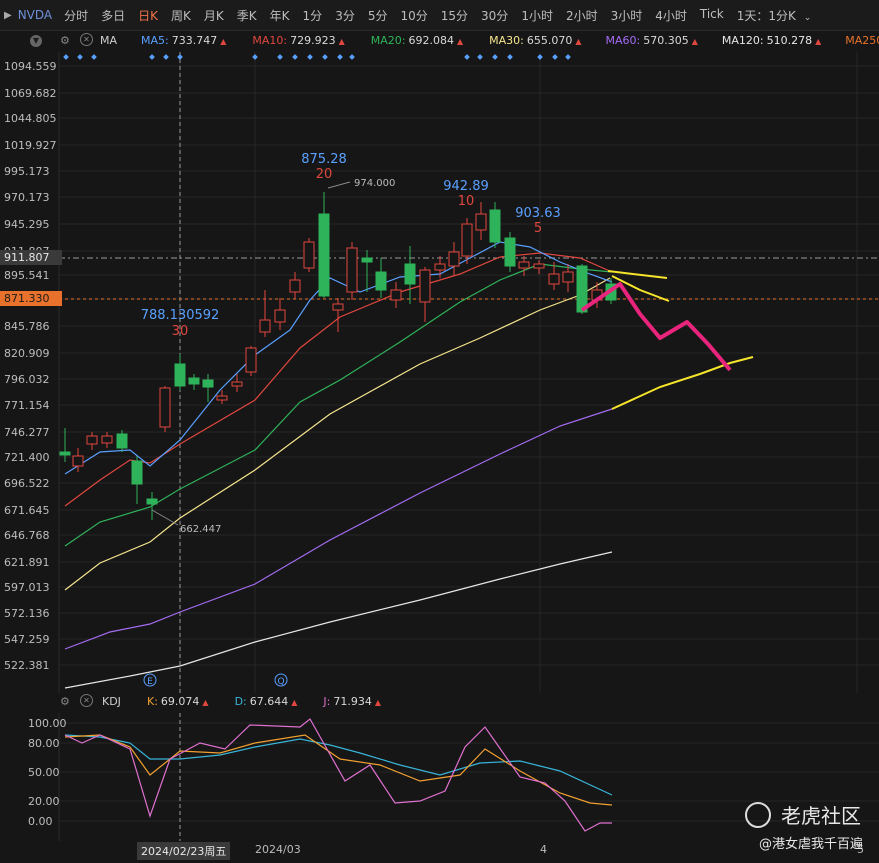 This screenshot has width=879, height=863. What do you see at coordinates (280, 682) in the screenshot?
I see `q-marker: Q` at bounding box center [280, 682].